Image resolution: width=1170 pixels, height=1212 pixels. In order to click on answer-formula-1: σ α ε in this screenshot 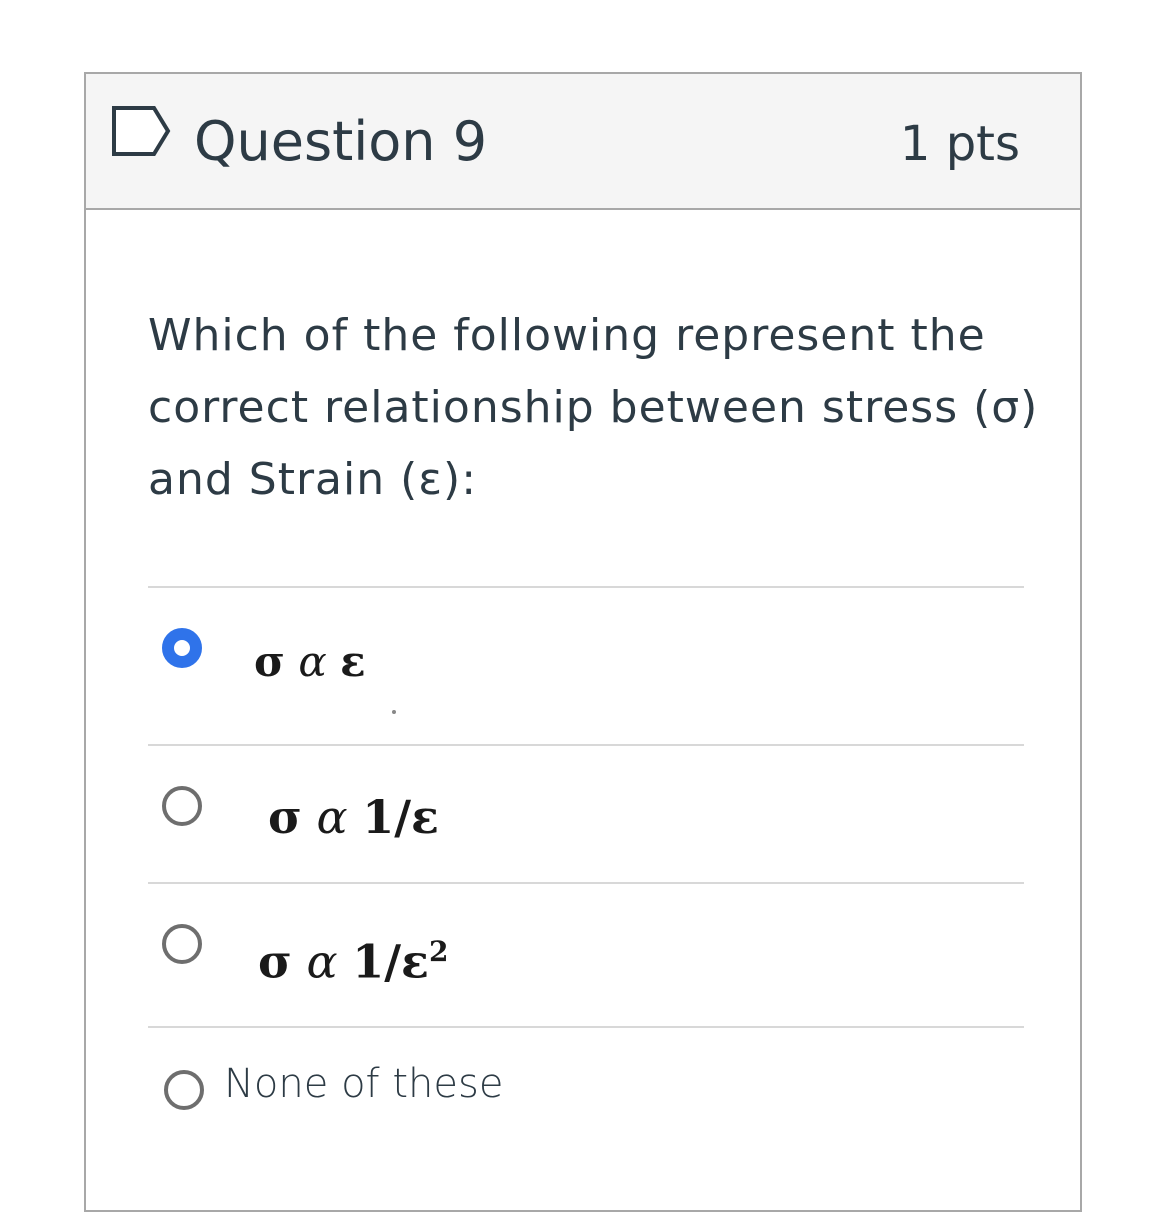, I will do `click(310, 662)`.